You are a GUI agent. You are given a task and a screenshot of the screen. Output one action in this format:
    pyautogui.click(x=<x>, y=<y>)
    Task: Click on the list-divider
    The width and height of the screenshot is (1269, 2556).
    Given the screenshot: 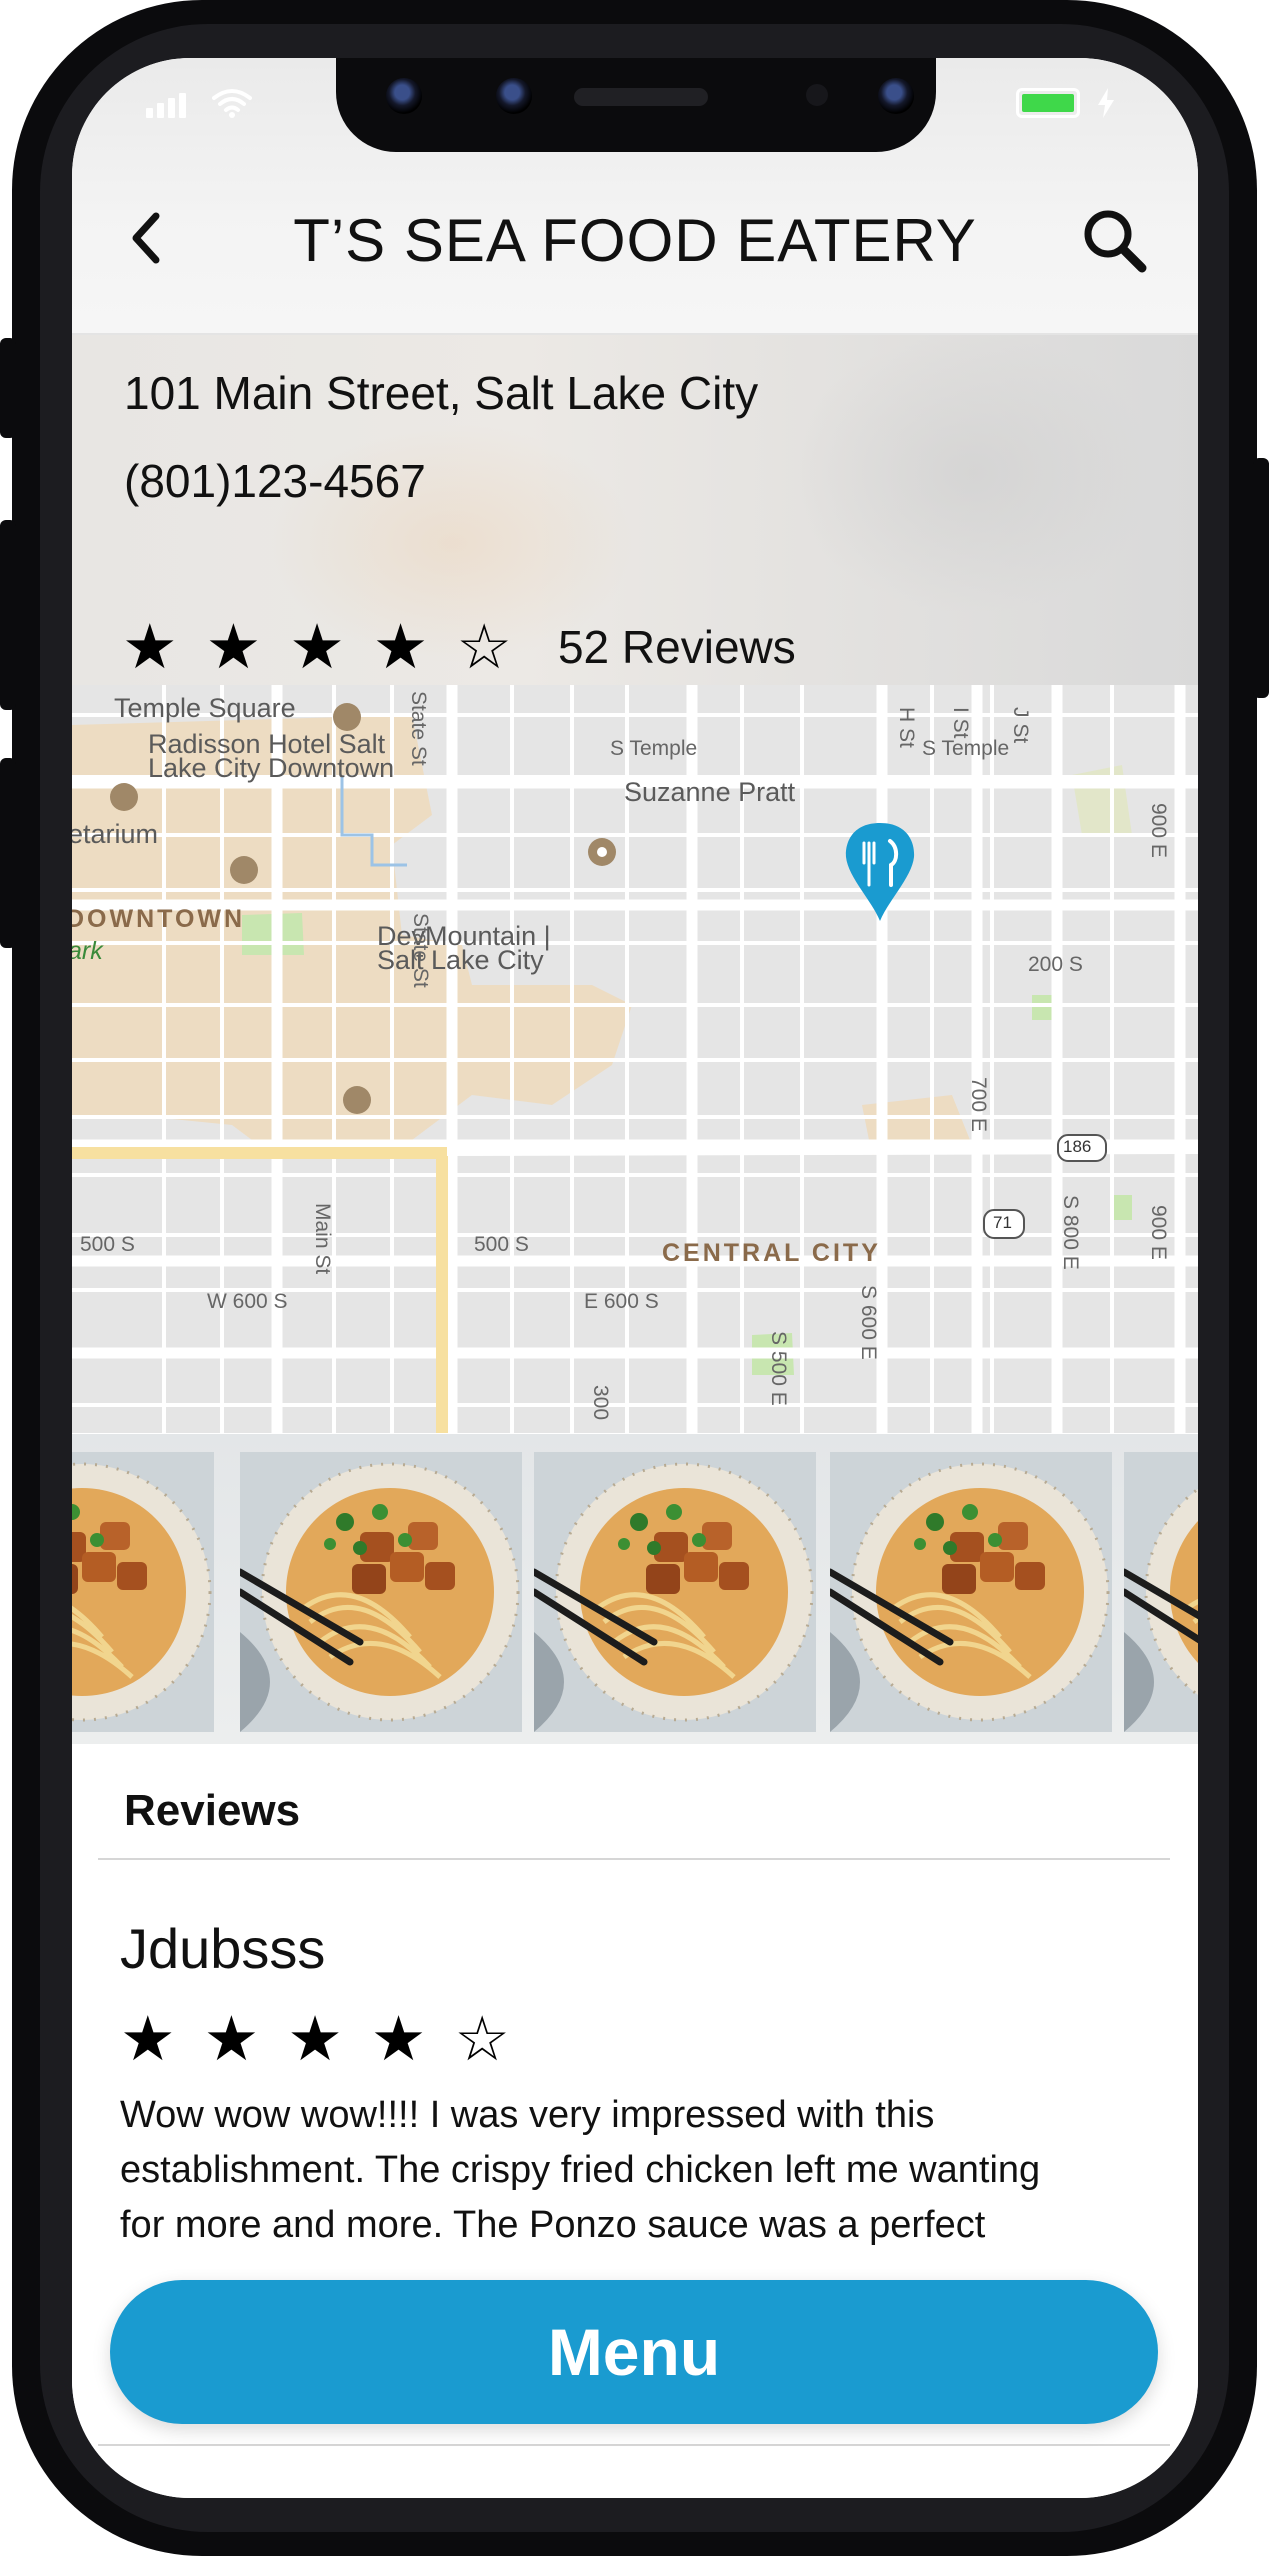 What is the action you would take?
    pyautogui.click(x=634, y=2445)
    